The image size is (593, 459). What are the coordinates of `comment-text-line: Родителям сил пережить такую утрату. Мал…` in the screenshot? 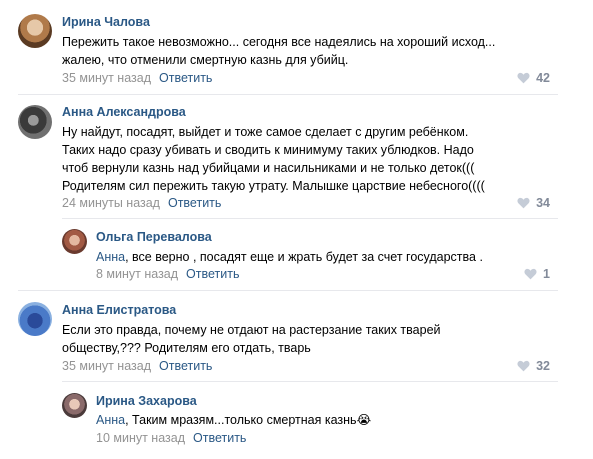 It's located at (273, 186).